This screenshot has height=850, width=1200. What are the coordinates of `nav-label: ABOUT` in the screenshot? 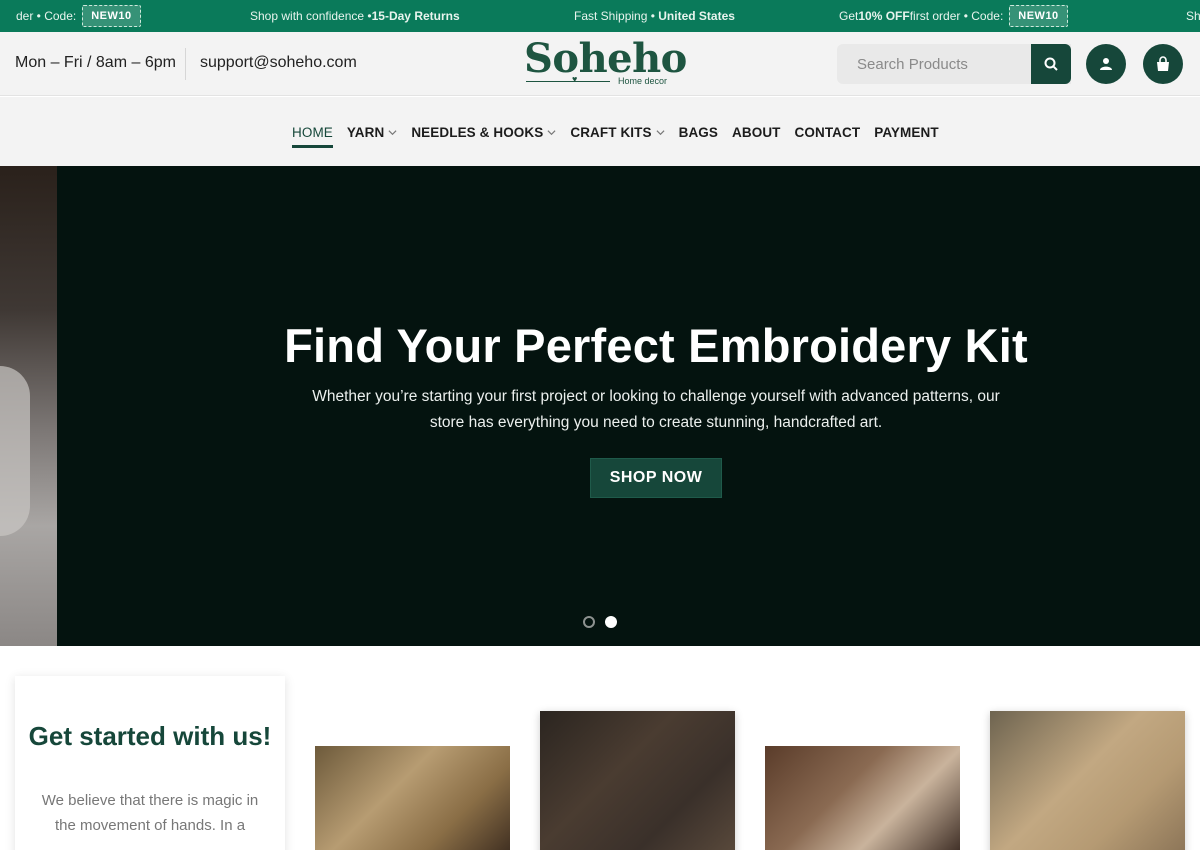 It's located at (756, 132).